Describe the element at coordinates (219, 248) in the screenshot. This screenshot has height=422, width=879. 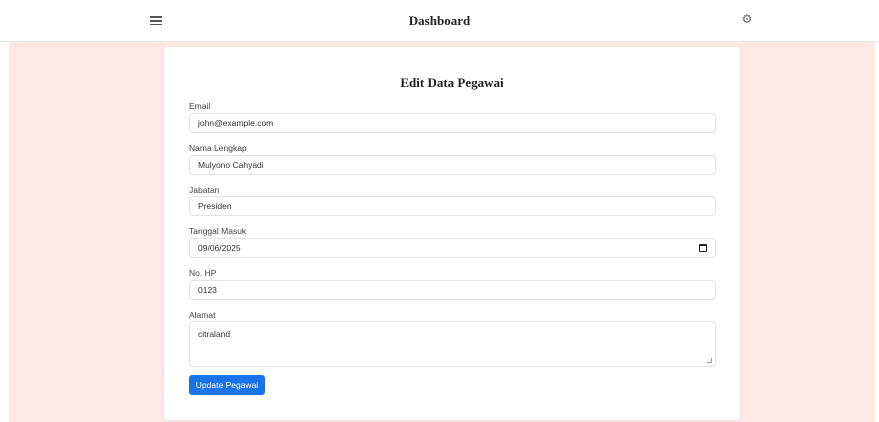
I see `start-date-value: 09/06/2025` at that location.